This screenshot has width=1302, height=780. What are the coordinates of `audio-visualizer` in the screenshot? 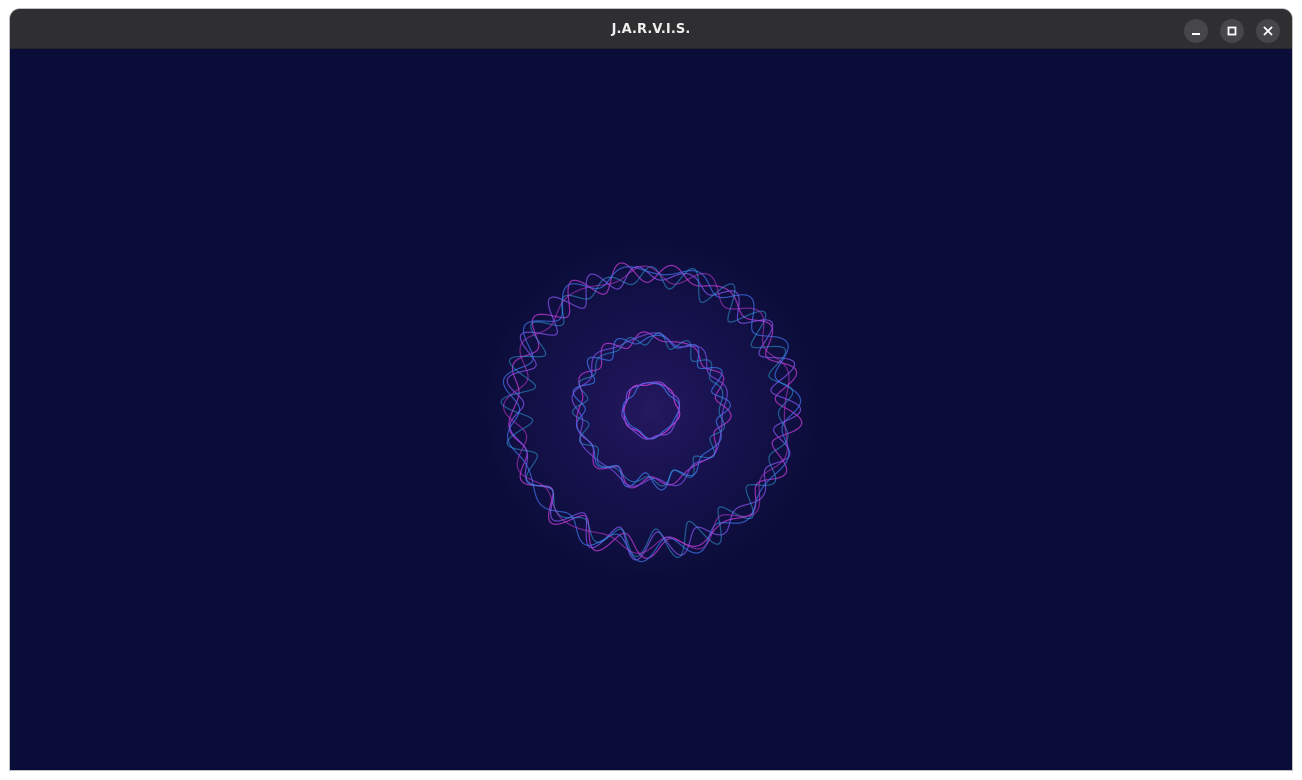 It's located at (651, 410).